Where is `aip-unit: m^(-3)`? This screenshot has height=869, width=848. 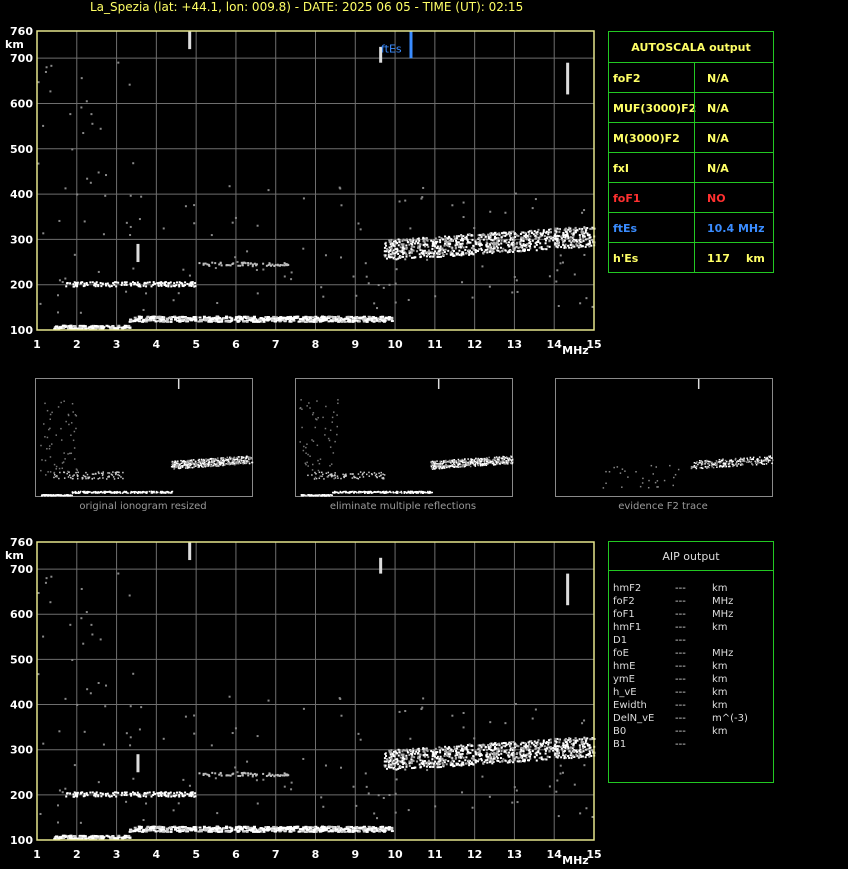 aip-unit: m^(-3) is located at coordinates (730, 718).